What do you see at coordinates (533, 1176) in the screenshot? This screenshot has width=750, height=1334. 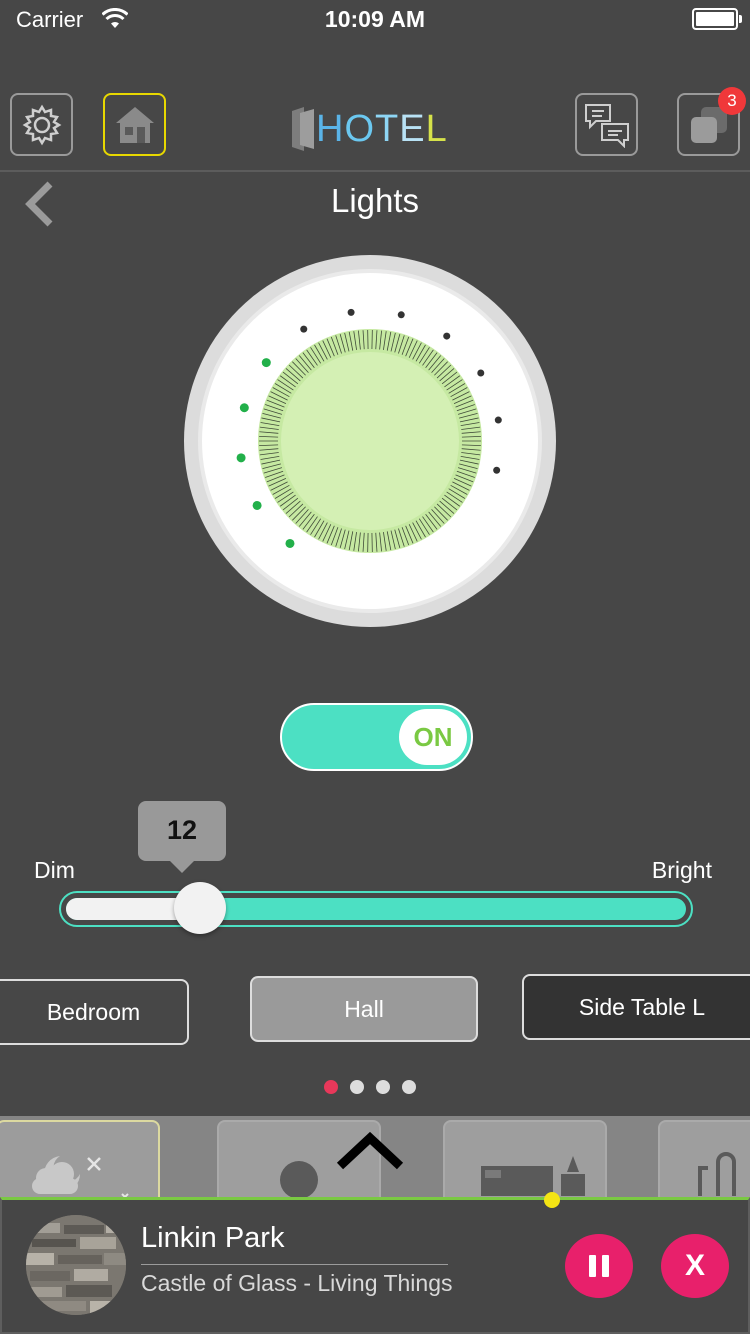 I see `bed-icon` at bounding box center [533, 1176].